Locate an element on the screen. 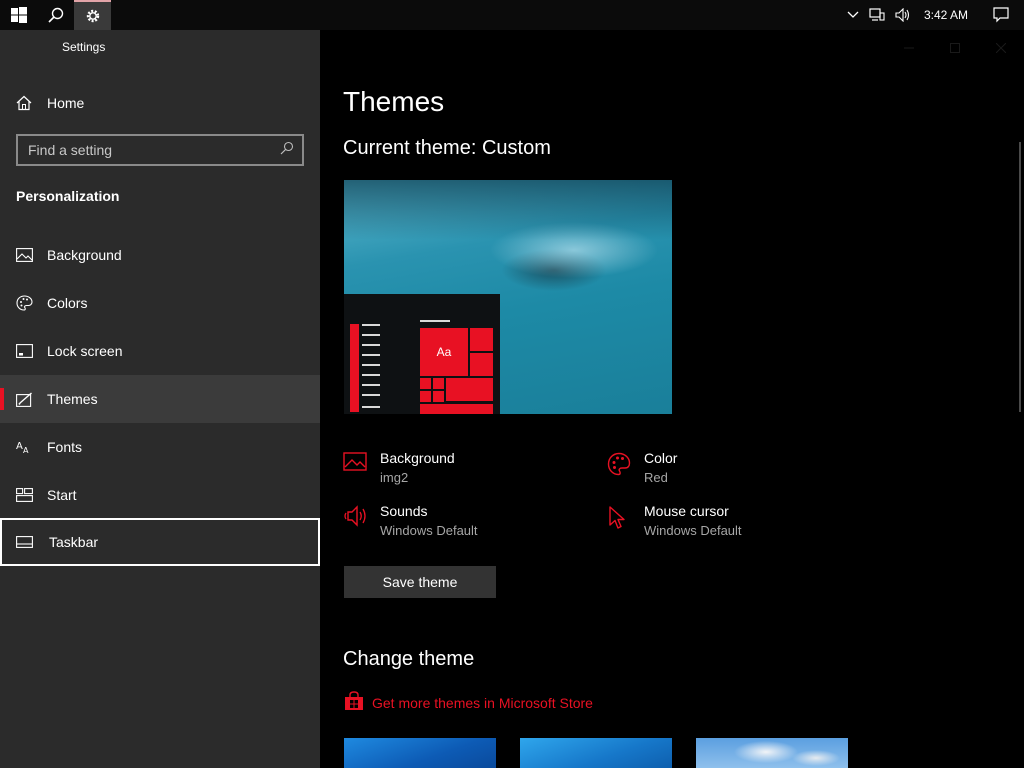 This screenshot has width=1024, height=768. prop-name: Color is located at coordinates (661, 458).